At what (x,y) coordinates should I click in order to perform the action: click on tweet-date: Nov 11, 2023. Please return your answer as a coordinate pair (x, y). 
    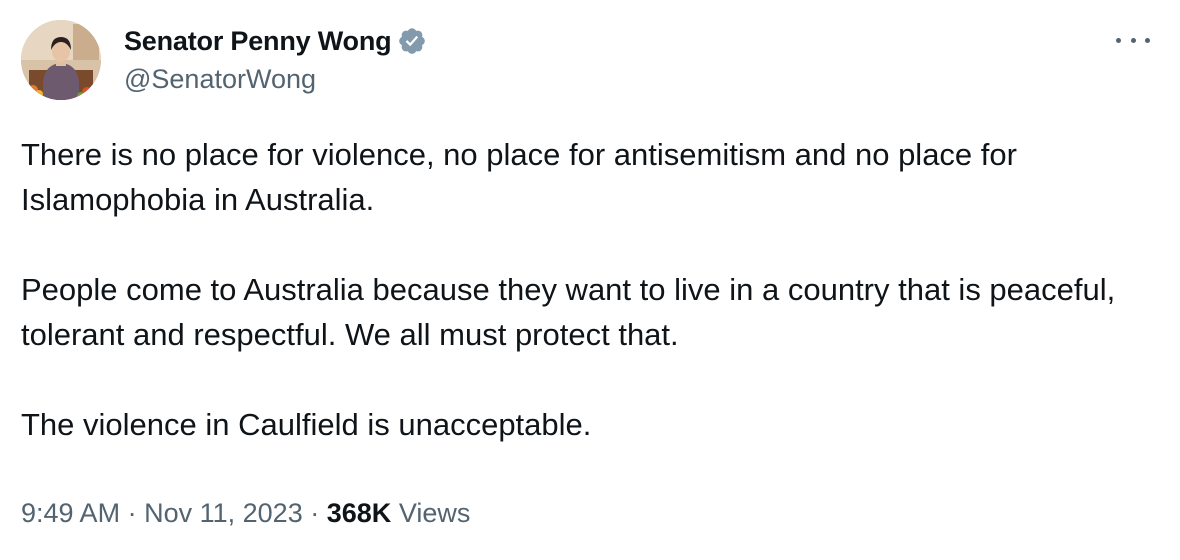
    Looking at the image, I should click on (223, 513).